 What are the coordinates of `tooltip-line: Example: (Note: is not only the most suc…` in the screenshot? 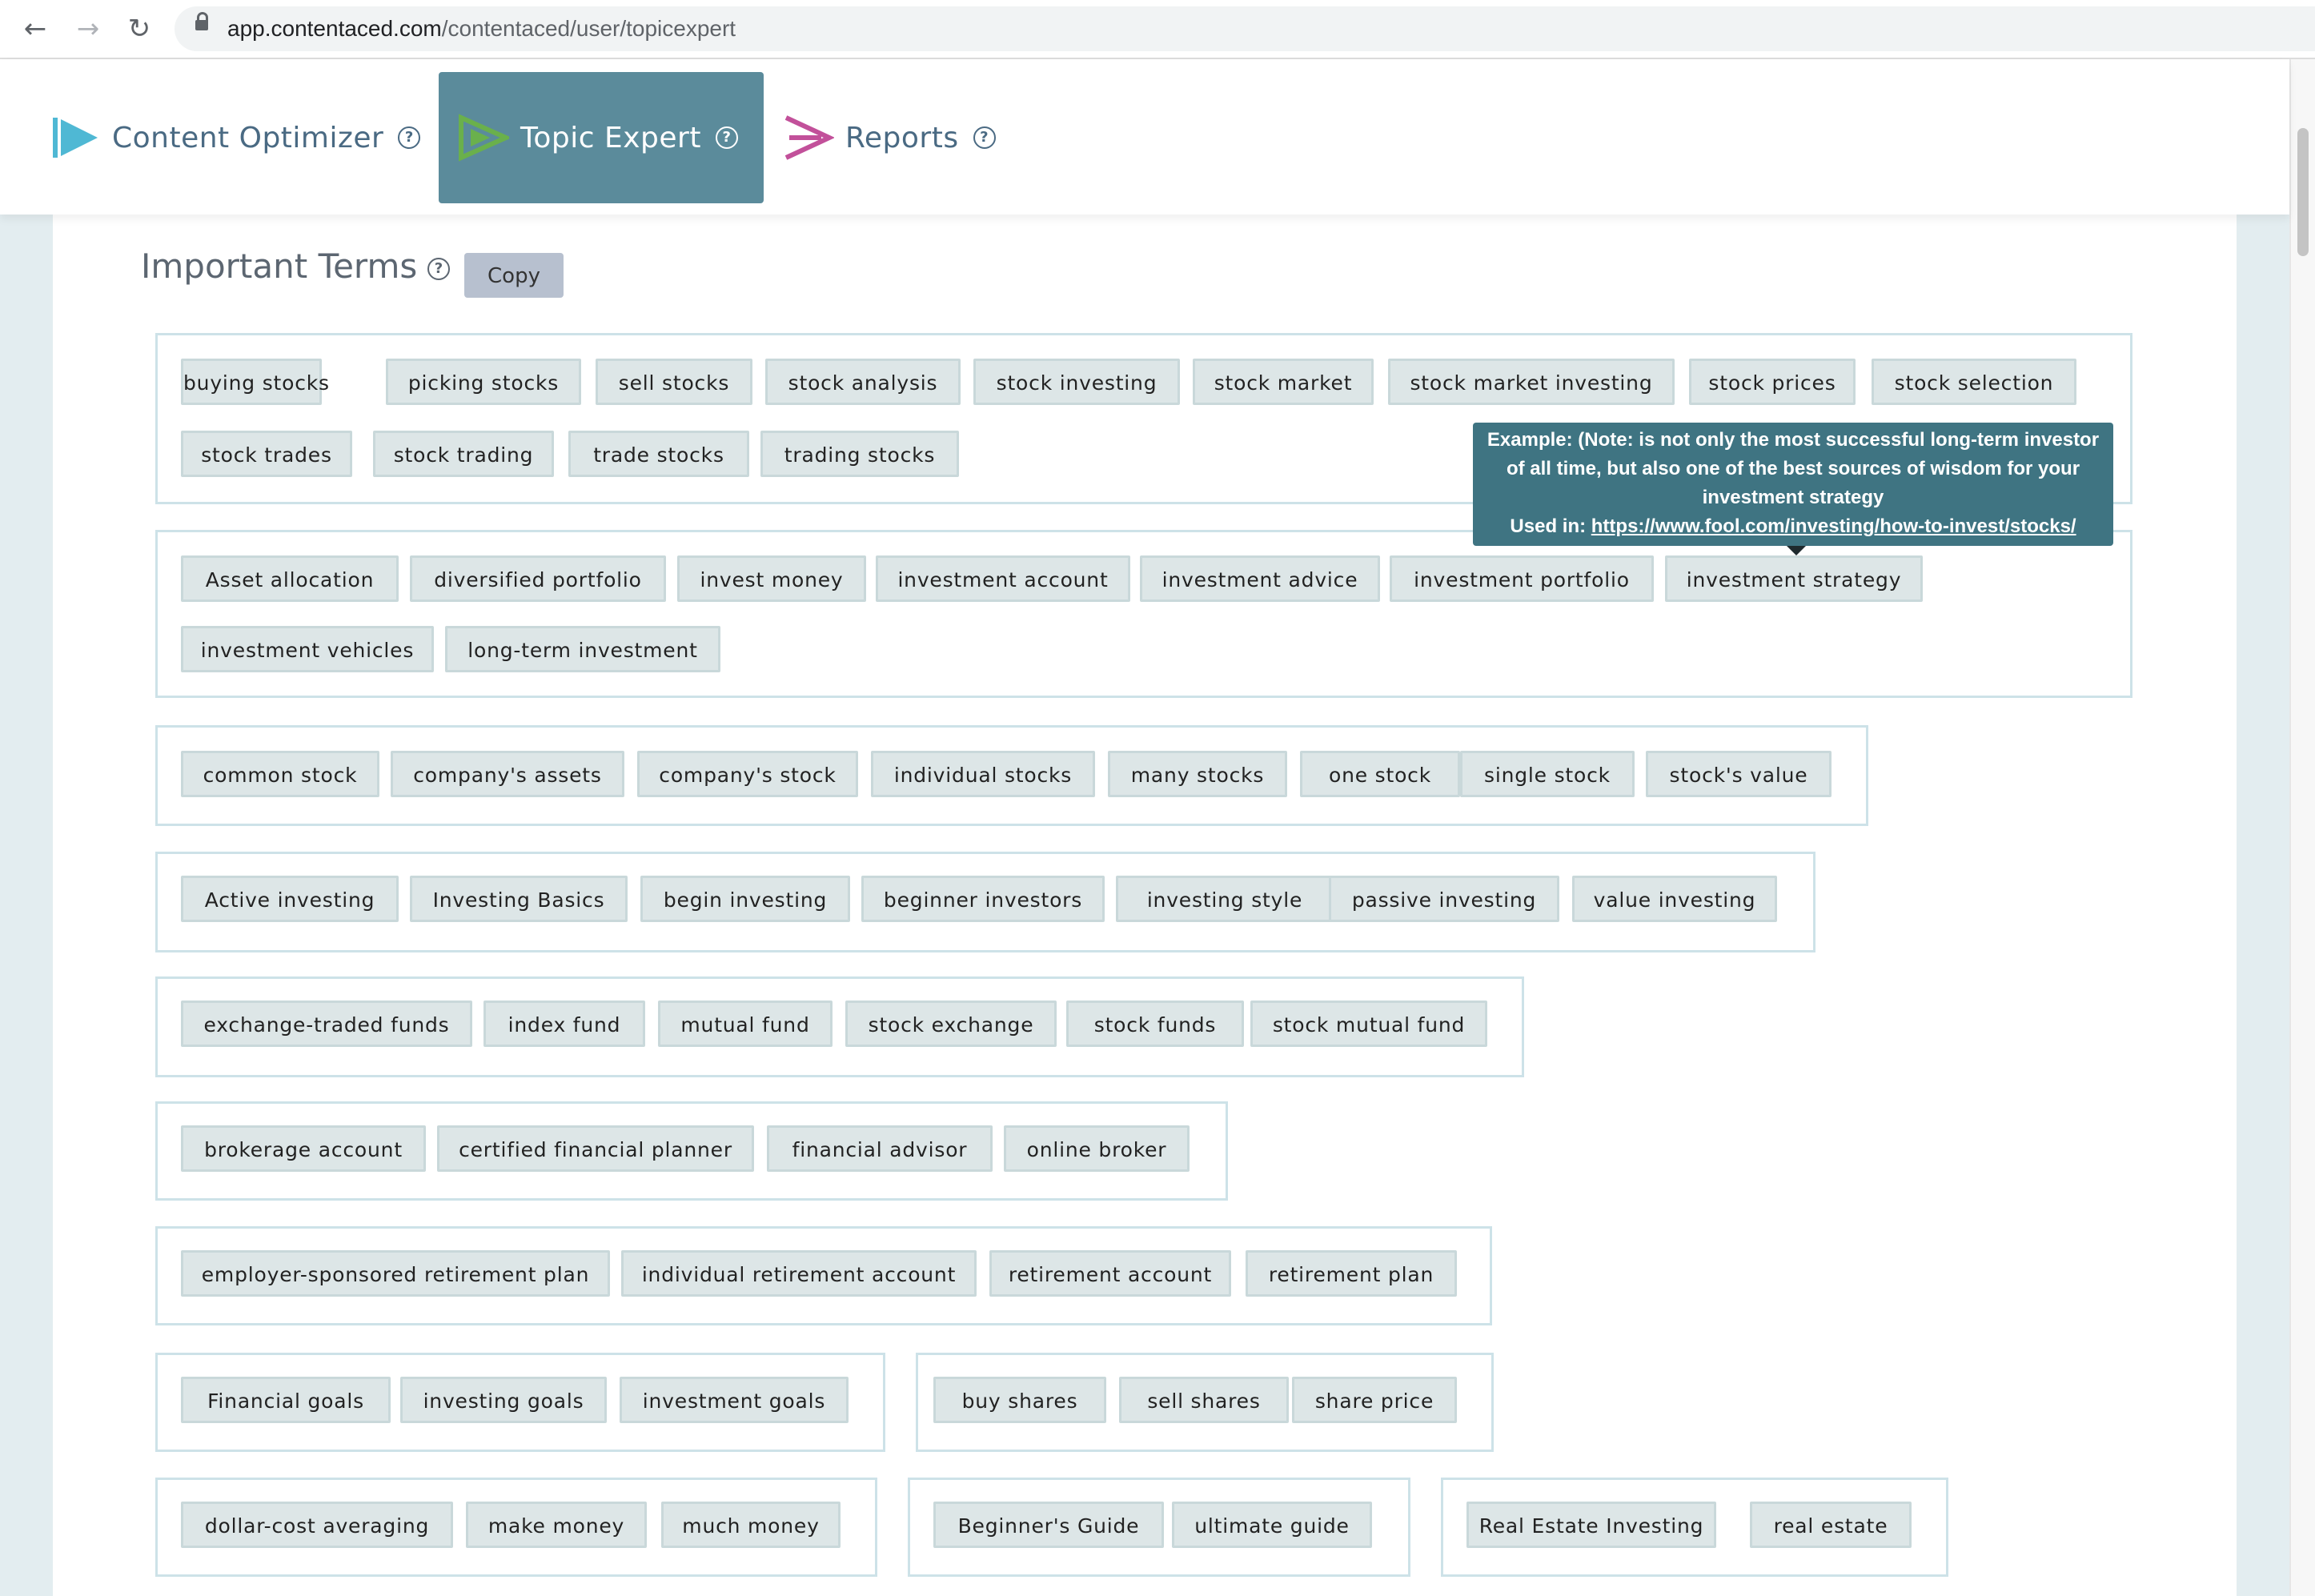 It's located at (1793, 440).